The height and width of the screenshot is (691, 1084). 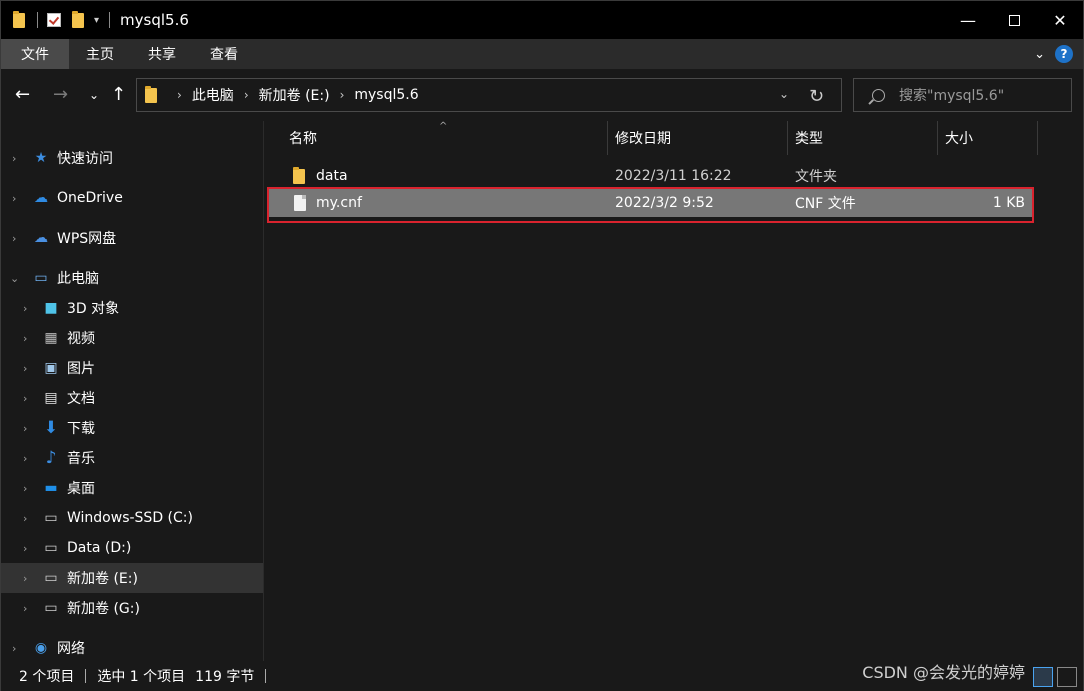 What do you see at coordinates (41, 238) in the screenshot?
I see `wps-cloud-icon: ☁` at bounding box center [41, 238].